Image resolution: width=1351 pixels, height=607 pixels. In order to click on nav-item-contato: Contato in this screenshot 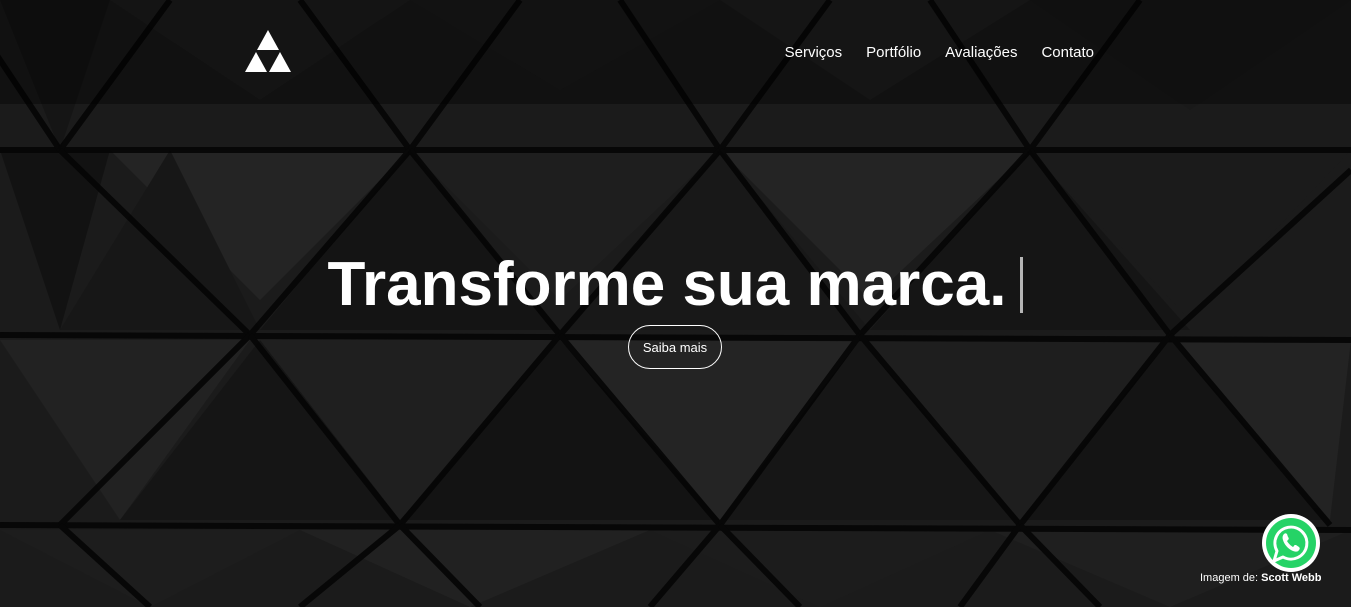, I will do `click(1067, 52)`.